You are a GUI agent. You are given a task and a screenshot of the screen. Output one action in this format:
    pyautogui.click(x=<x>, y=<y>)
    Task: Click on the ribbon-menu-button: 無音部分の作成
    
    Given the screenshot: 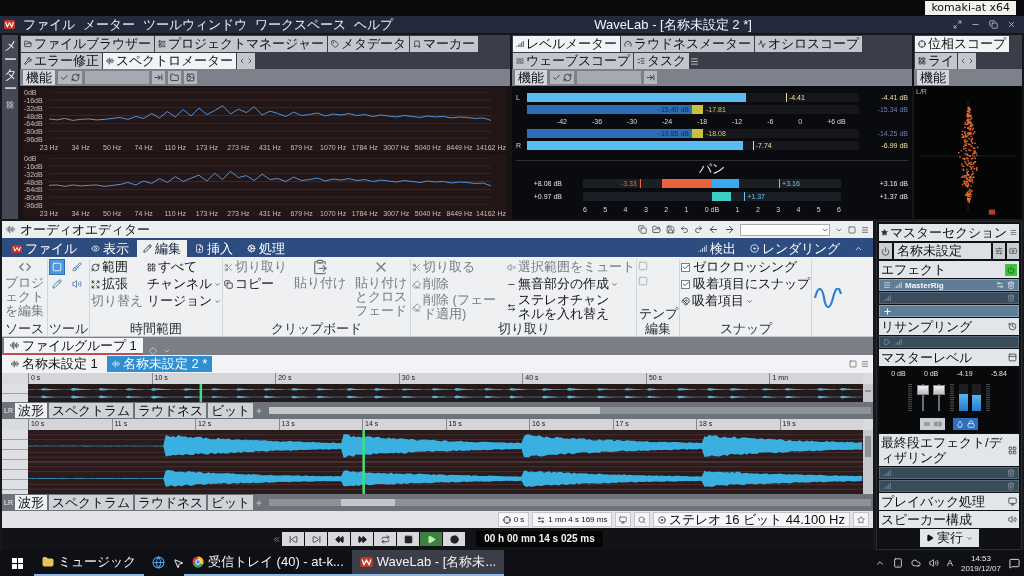 What is the action you would take?
    pyautogui.click(x=571, y=284)
    